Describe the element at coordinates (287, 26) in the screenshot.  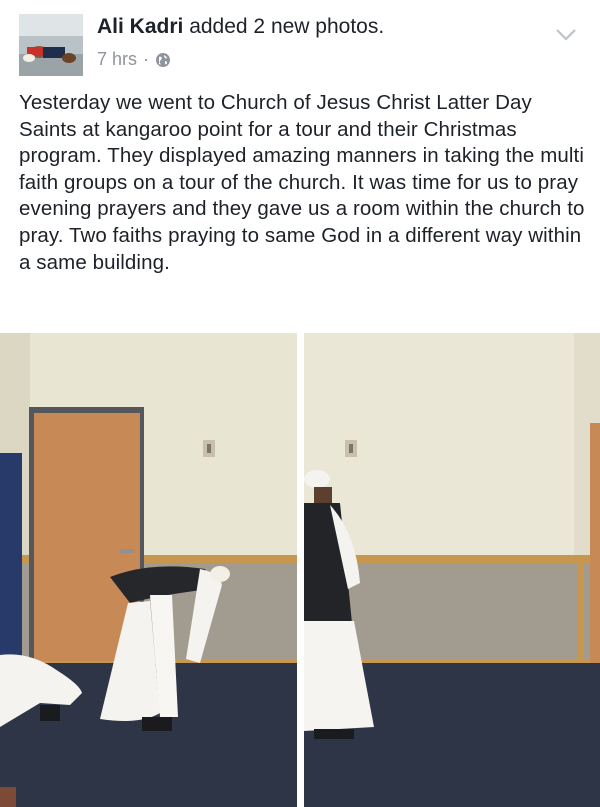
I see `post-action: added 2 new photos.` at that location.